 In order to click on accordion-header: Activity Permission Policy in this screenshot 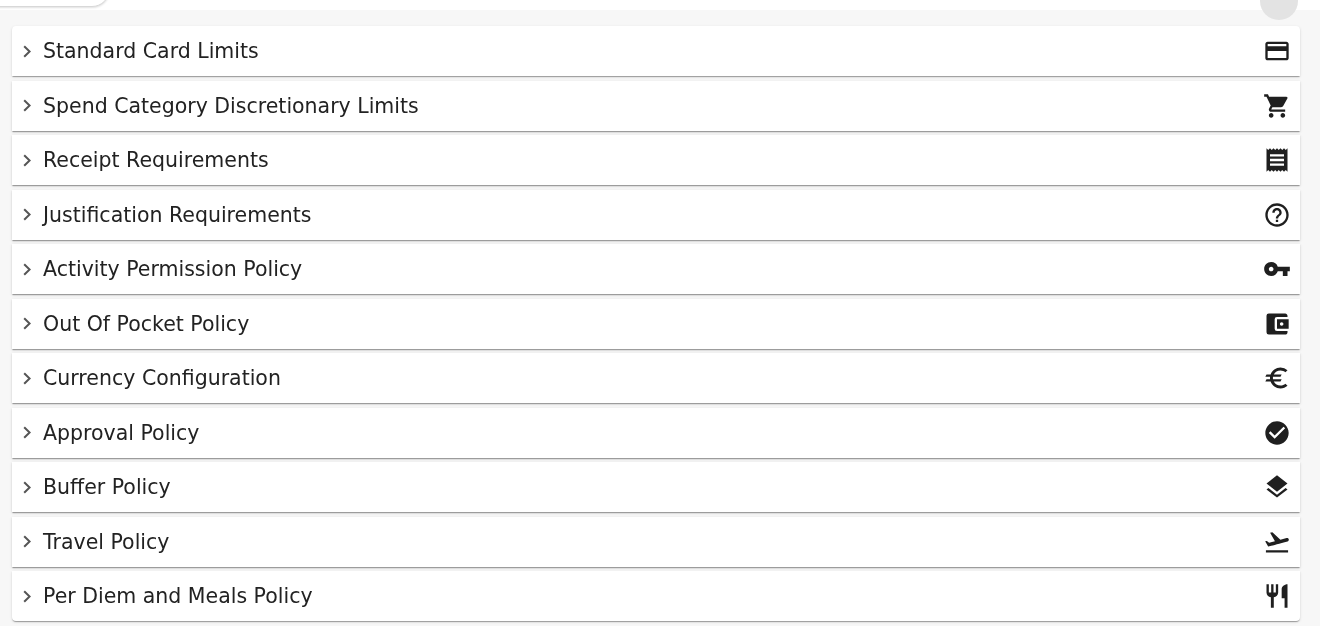, I will do `click(656, 269)`.